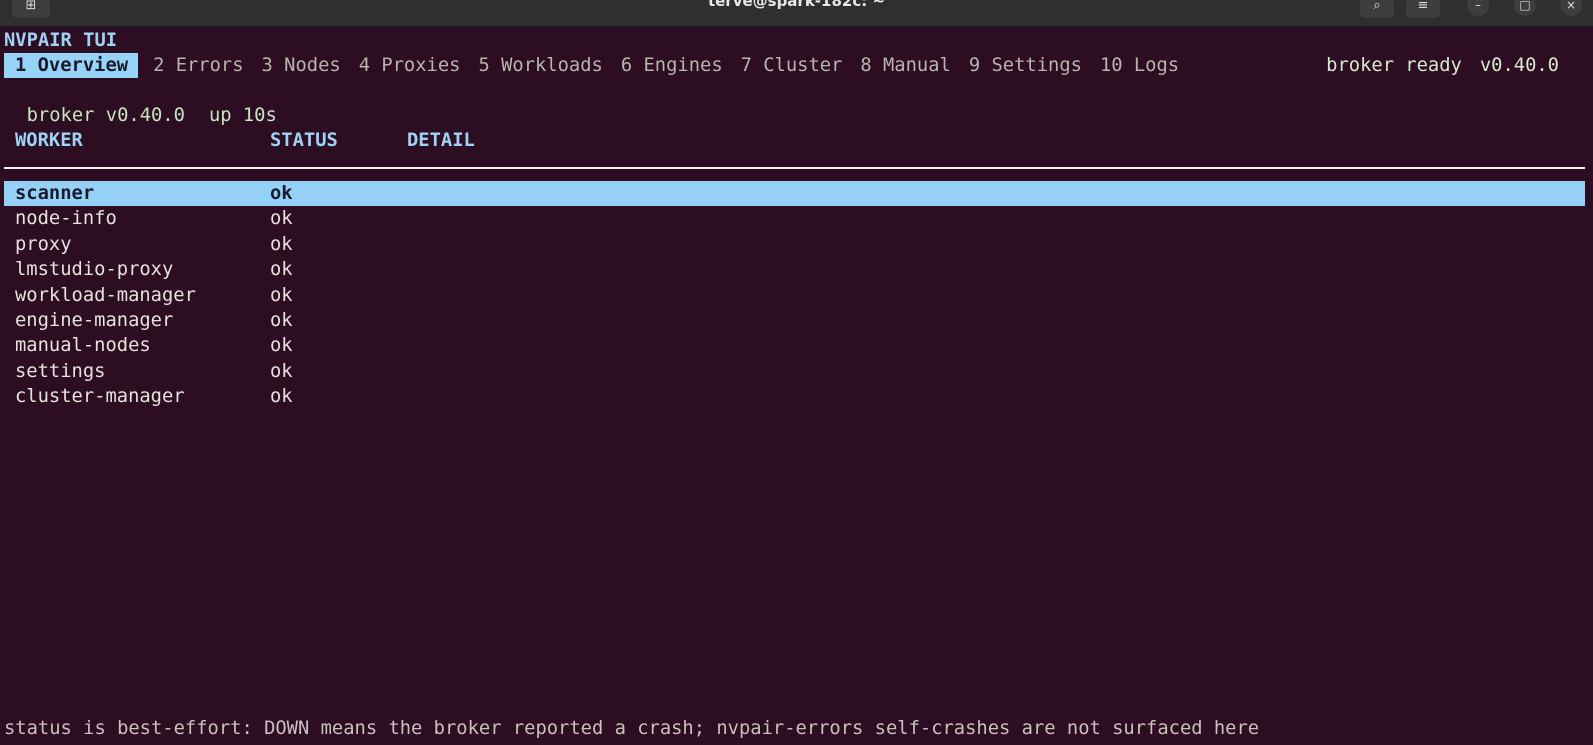 This screenshot has height=745, width=1593. Describe the element at coordinates (55, 193) in the screenshot. I see `worker-name: scanner` at that location.